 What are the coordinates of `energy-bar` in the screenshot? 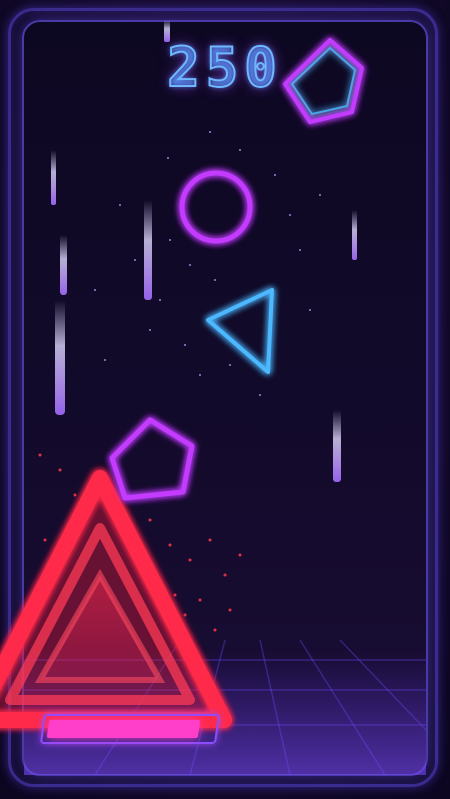 It's located at (130, 729).